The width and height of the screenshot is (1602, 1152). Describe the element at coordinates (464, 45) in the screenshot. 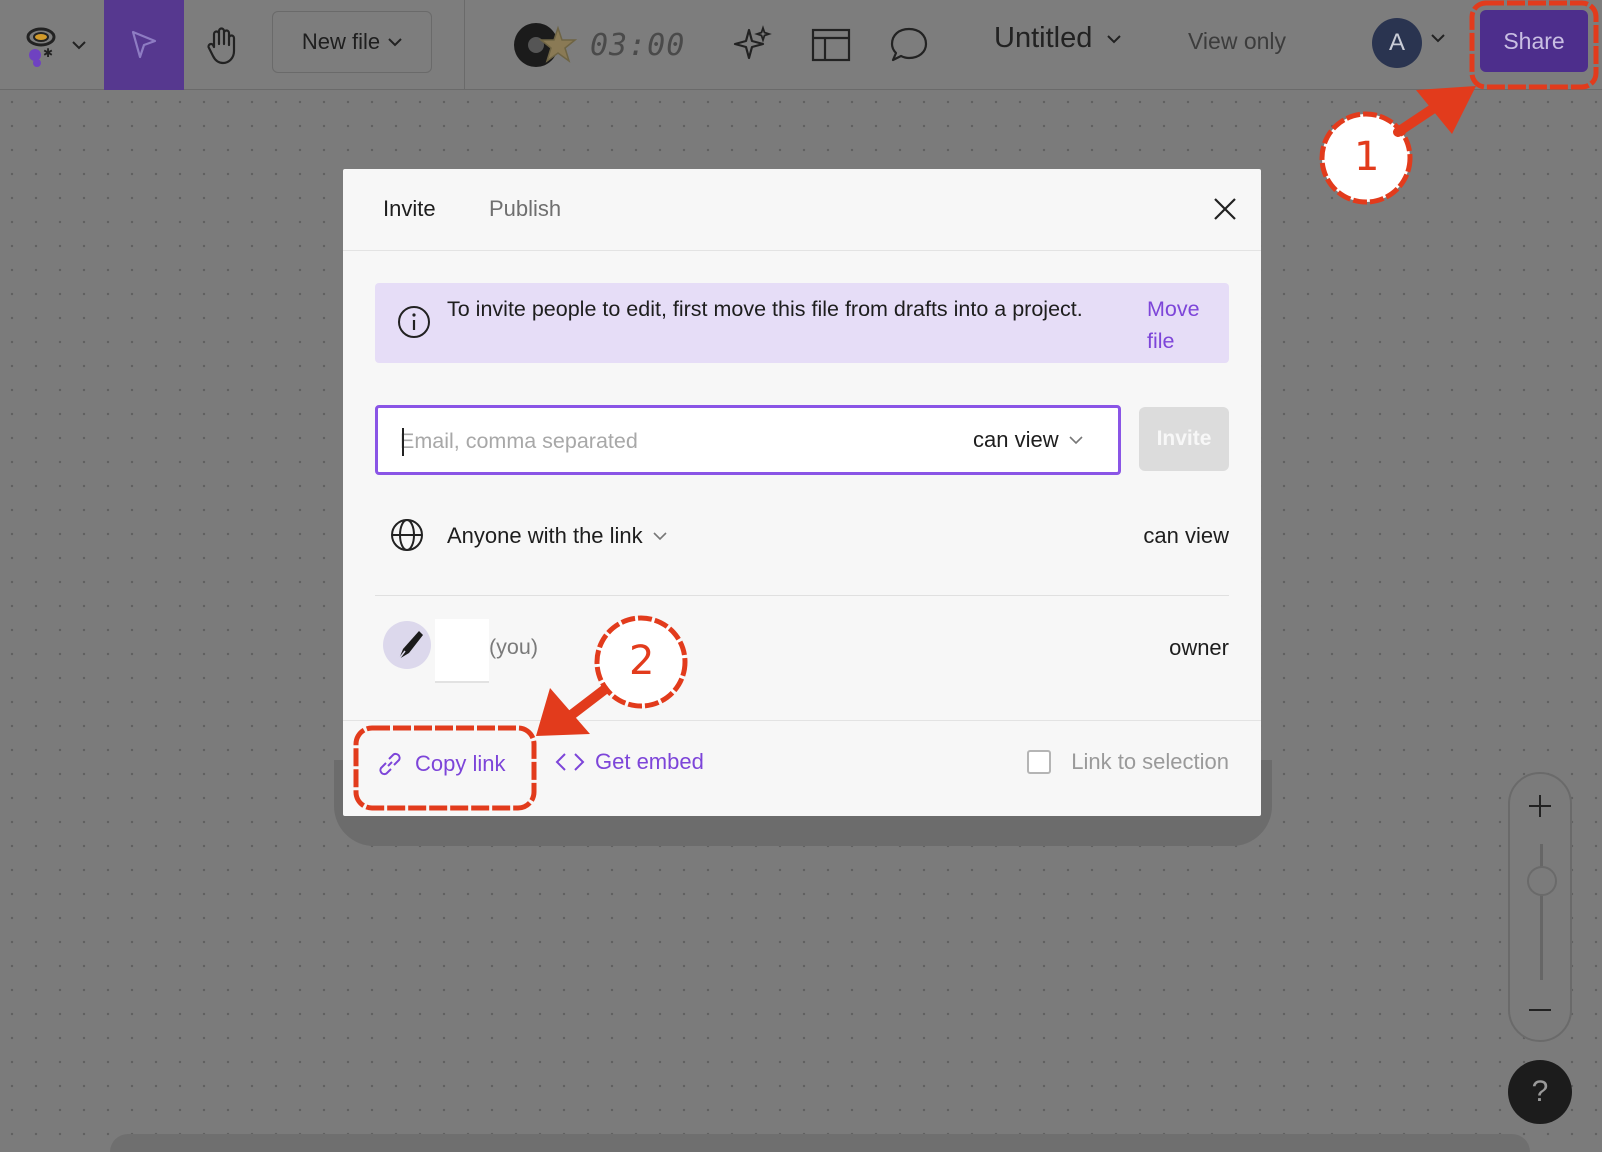

I see `toolbar-divider` at that location.